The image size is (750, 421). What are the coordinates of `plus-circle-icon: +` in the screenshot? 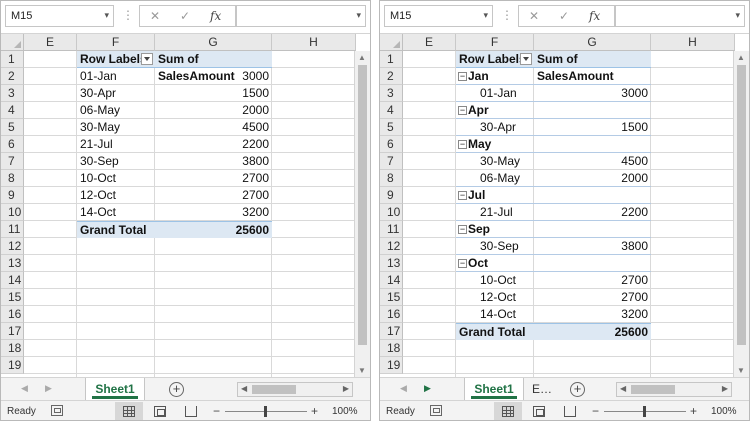 It's located at (176, 389).